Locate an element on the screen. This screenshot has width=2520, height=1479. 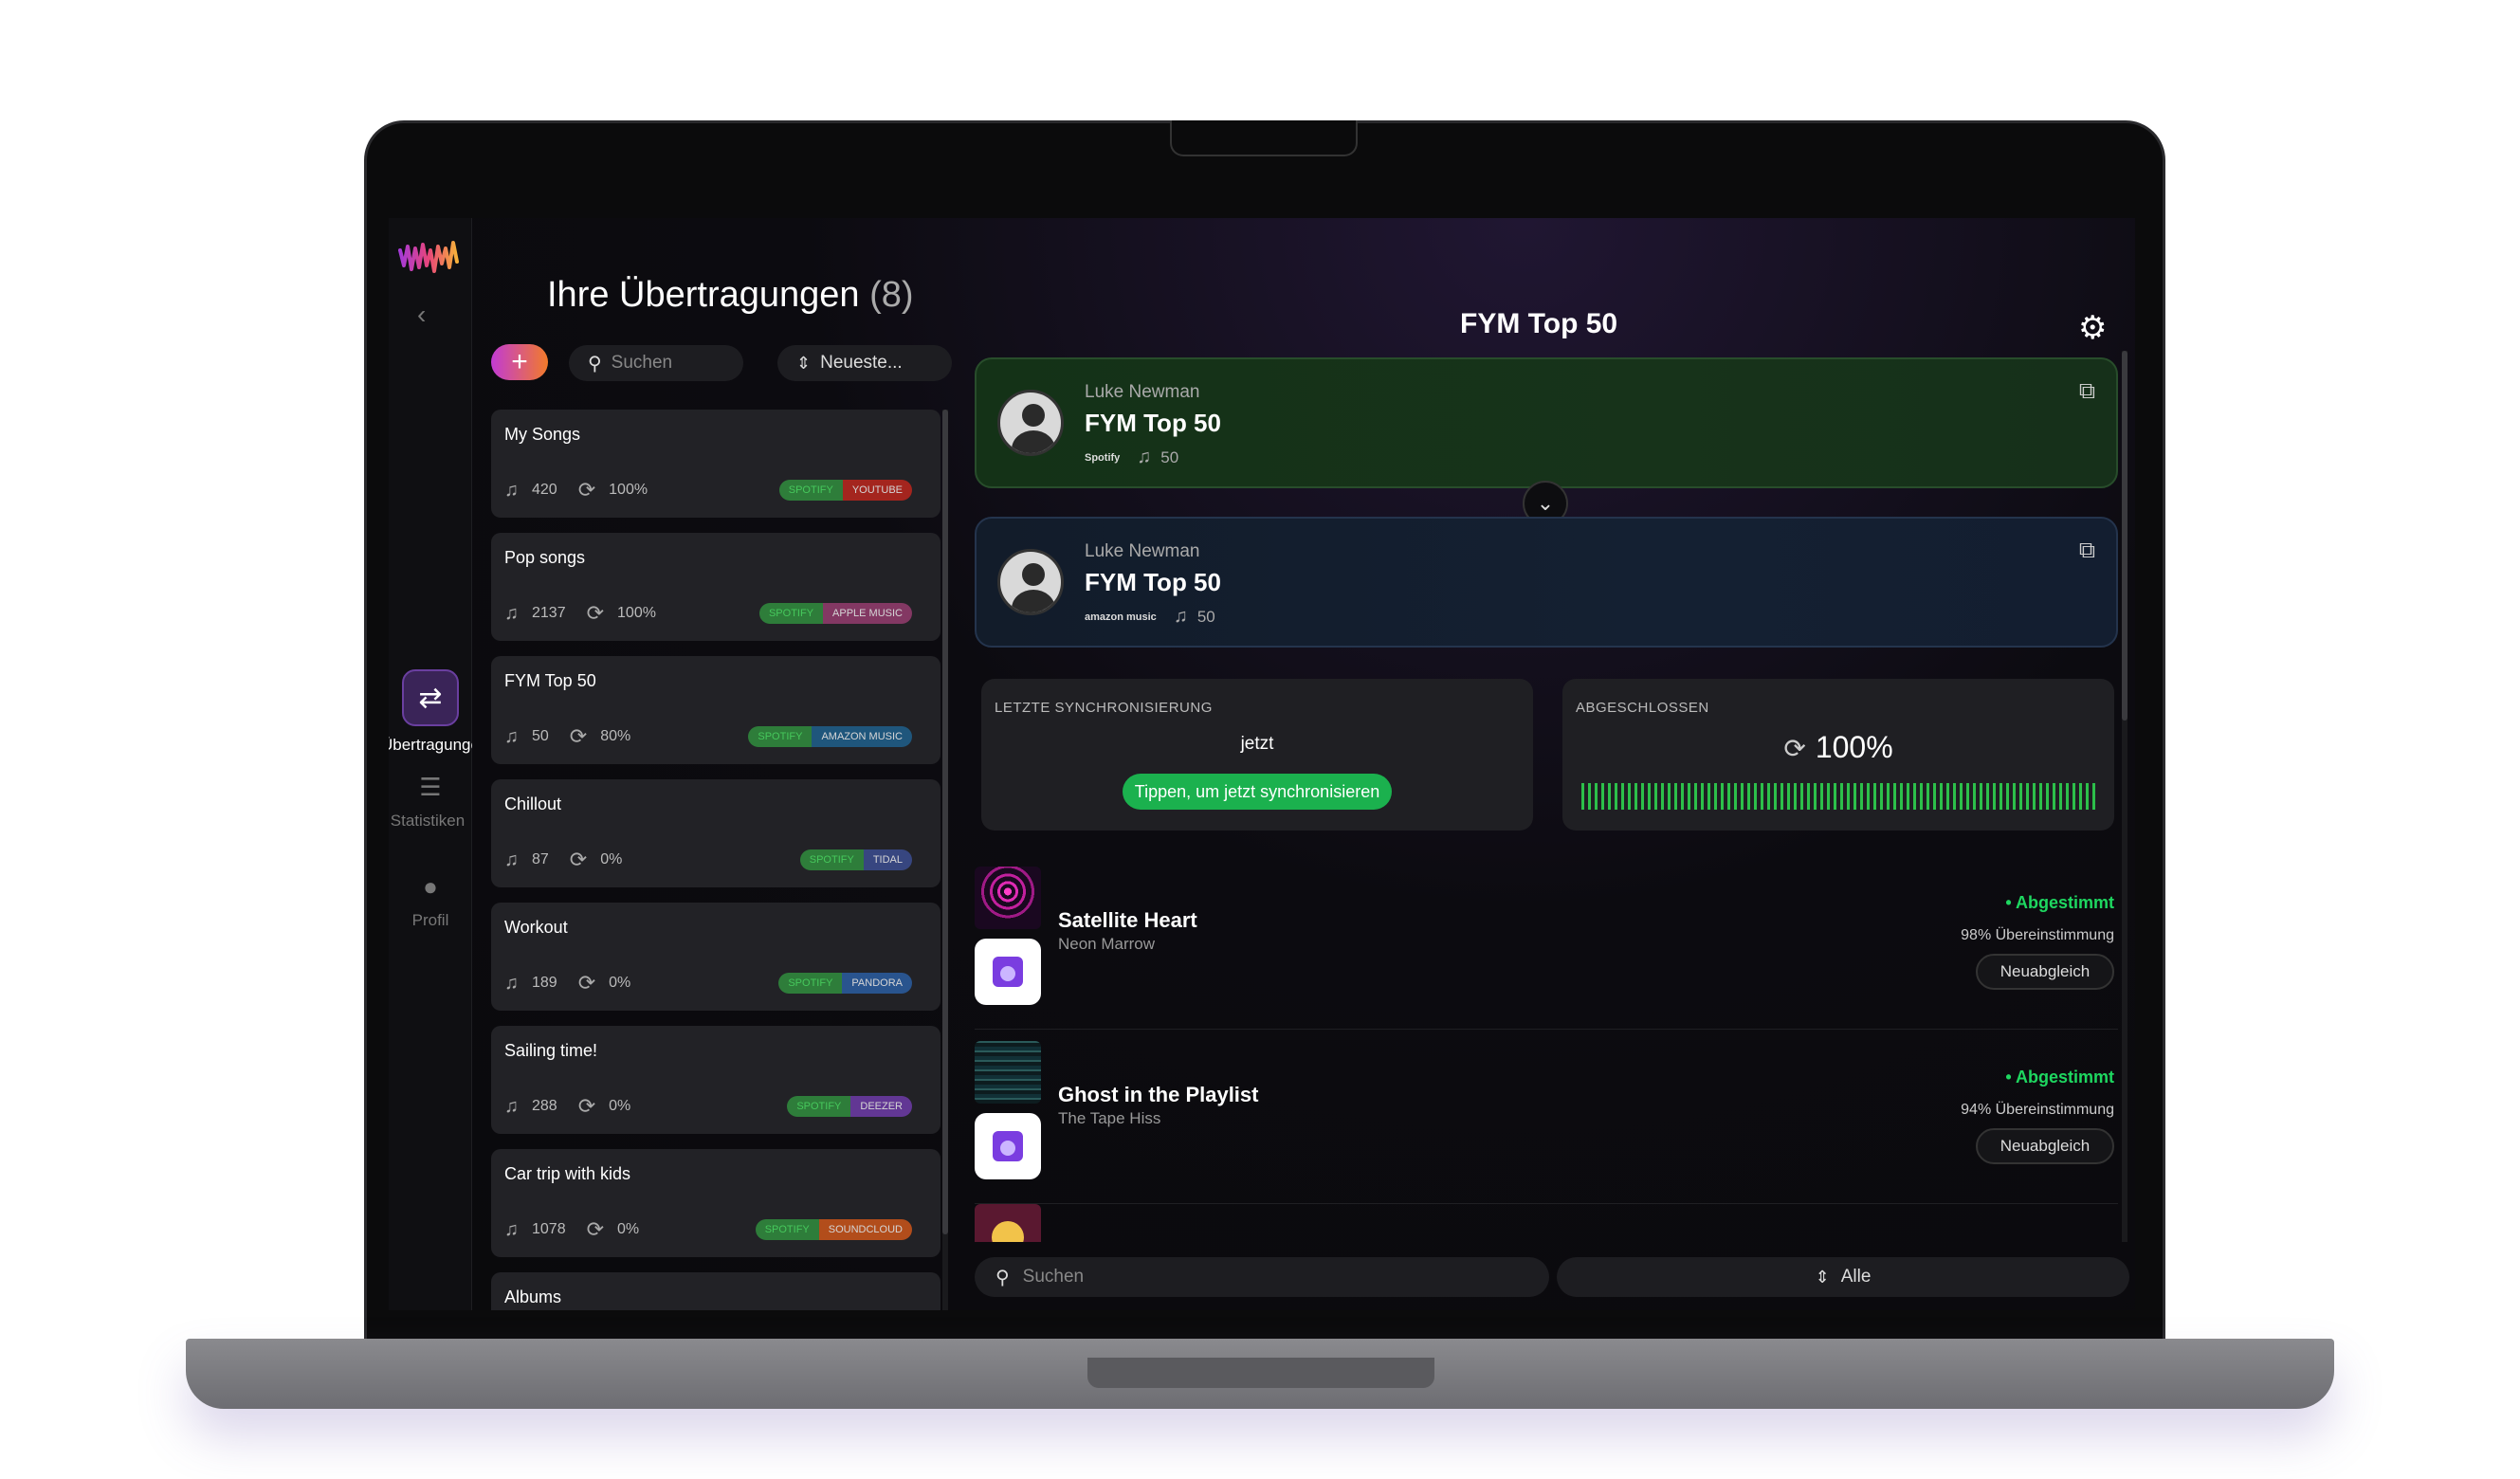
service-tags: SPOTIFY YOUTUBE is located at coordinates (845, 491).